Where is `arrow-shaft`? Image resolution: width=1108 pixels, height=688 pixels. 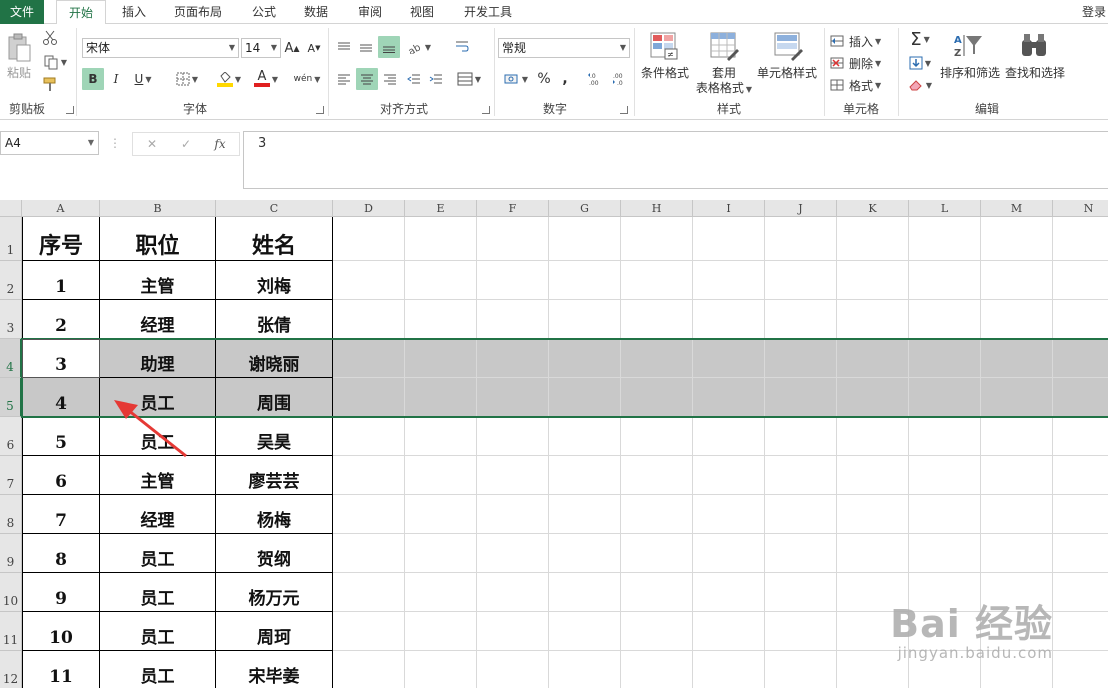 arrow-shaft is located at coordinates (157, 433).